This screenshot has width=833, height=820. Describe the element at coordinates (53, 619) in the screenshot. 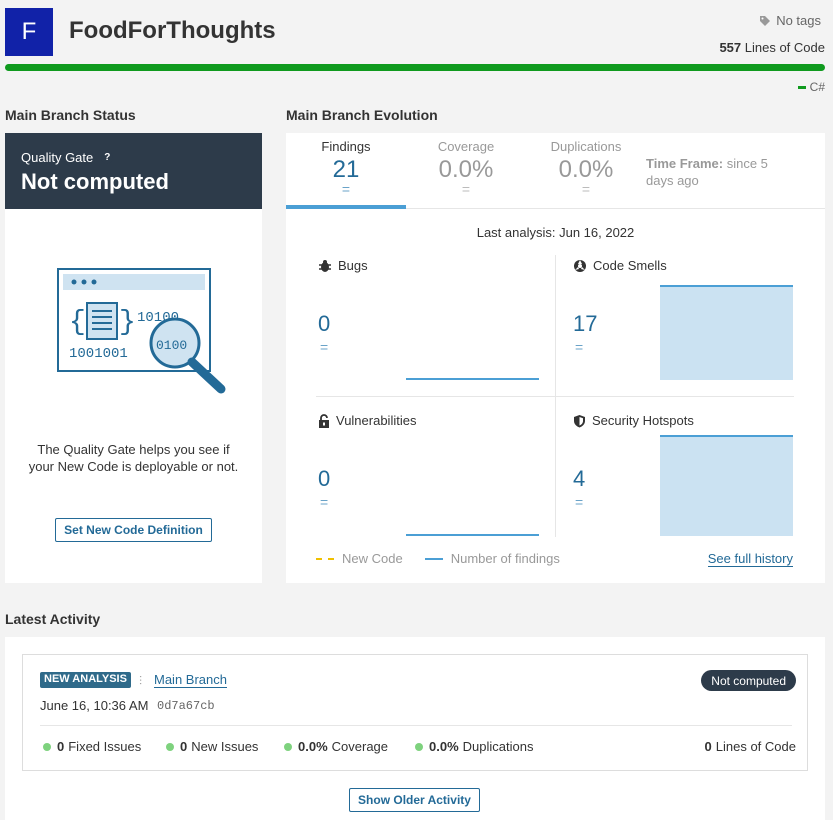

I see `latest-activity-title: Latest Activity` at that location.